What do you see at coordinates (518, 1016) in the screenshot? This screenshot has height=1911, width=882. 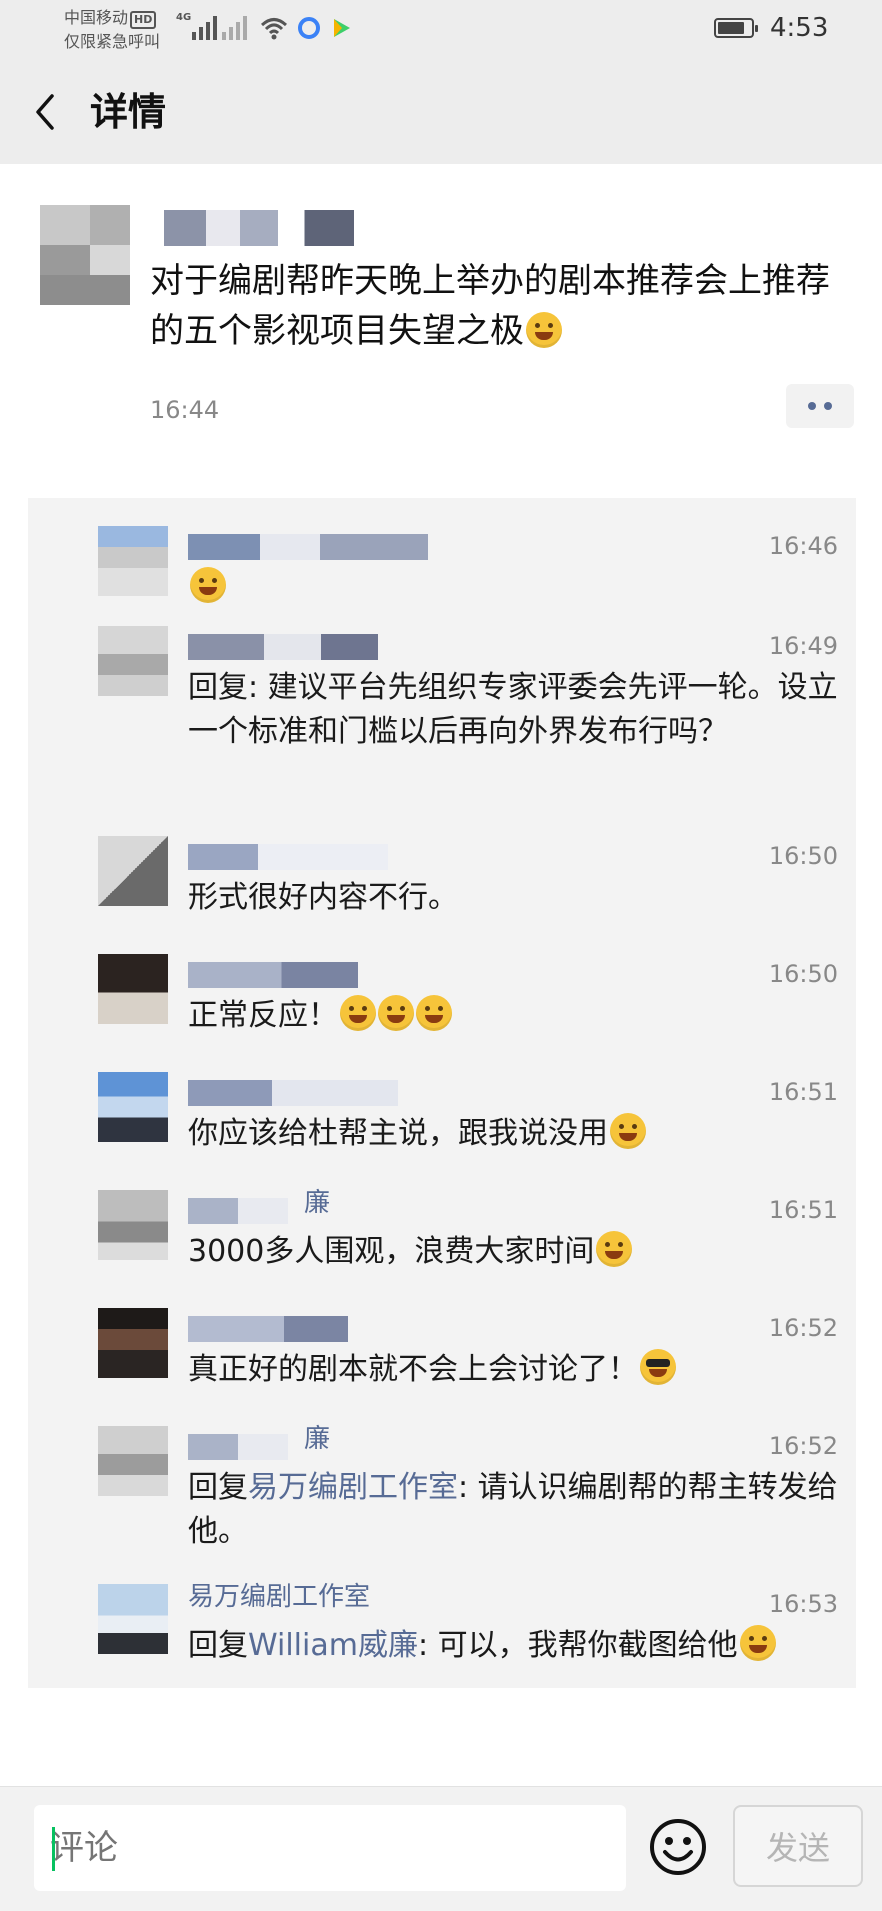 I see `comment-text: 正常反应！` at bounding box center [518, 1016].